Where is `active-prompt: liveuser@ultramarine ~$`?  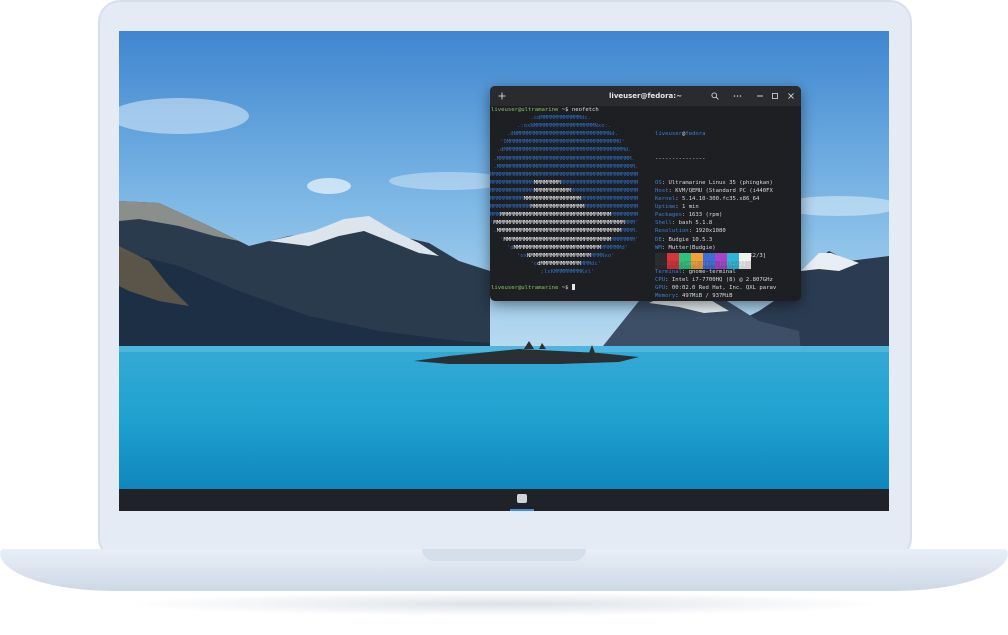 active-prompt: liveuser@ultramarine ~$ is located at coordinates (533, 288).